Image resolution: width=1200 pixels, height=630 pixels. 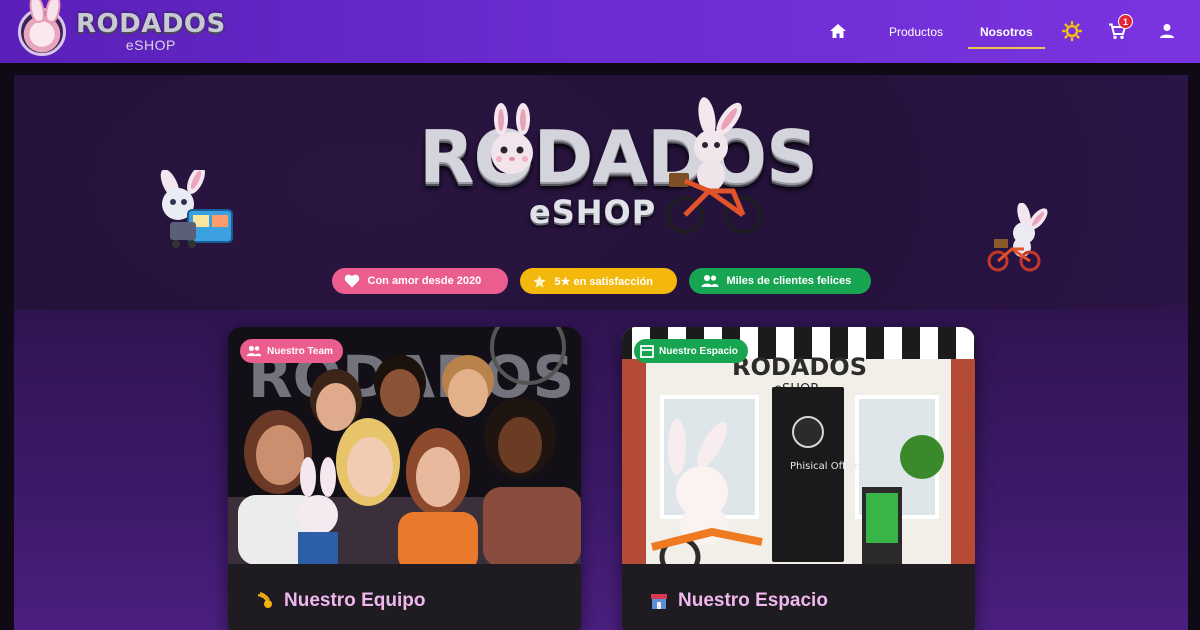 I want to click on group-icon, so click(x=254, y=351).